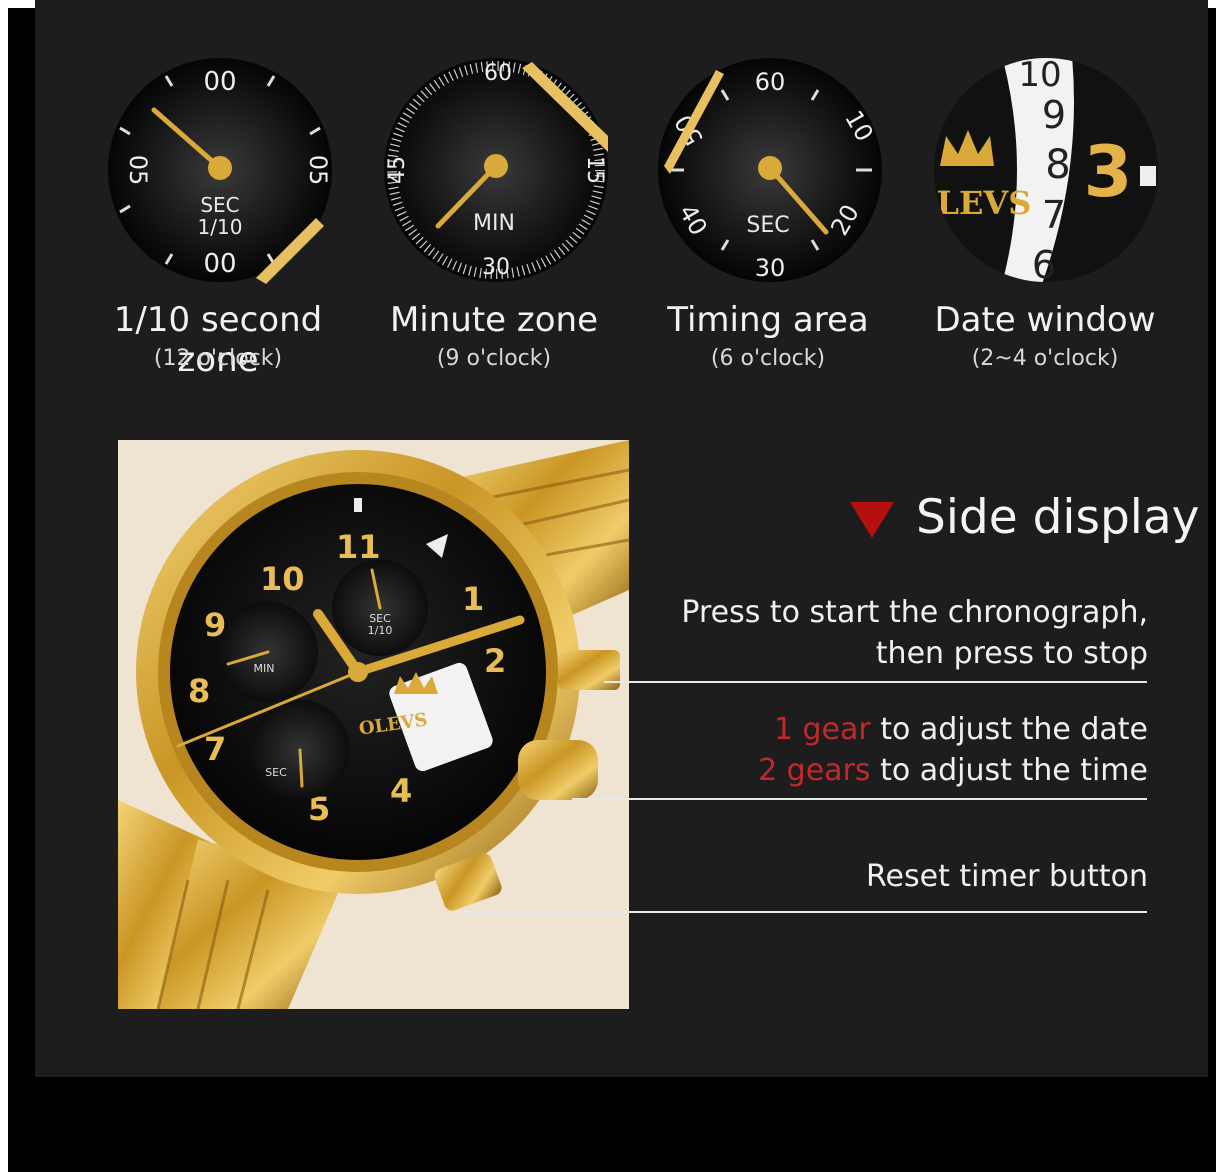  I want to click on dial-timing: 60 10 20 30 40 50 SEC, so click(770, 170).